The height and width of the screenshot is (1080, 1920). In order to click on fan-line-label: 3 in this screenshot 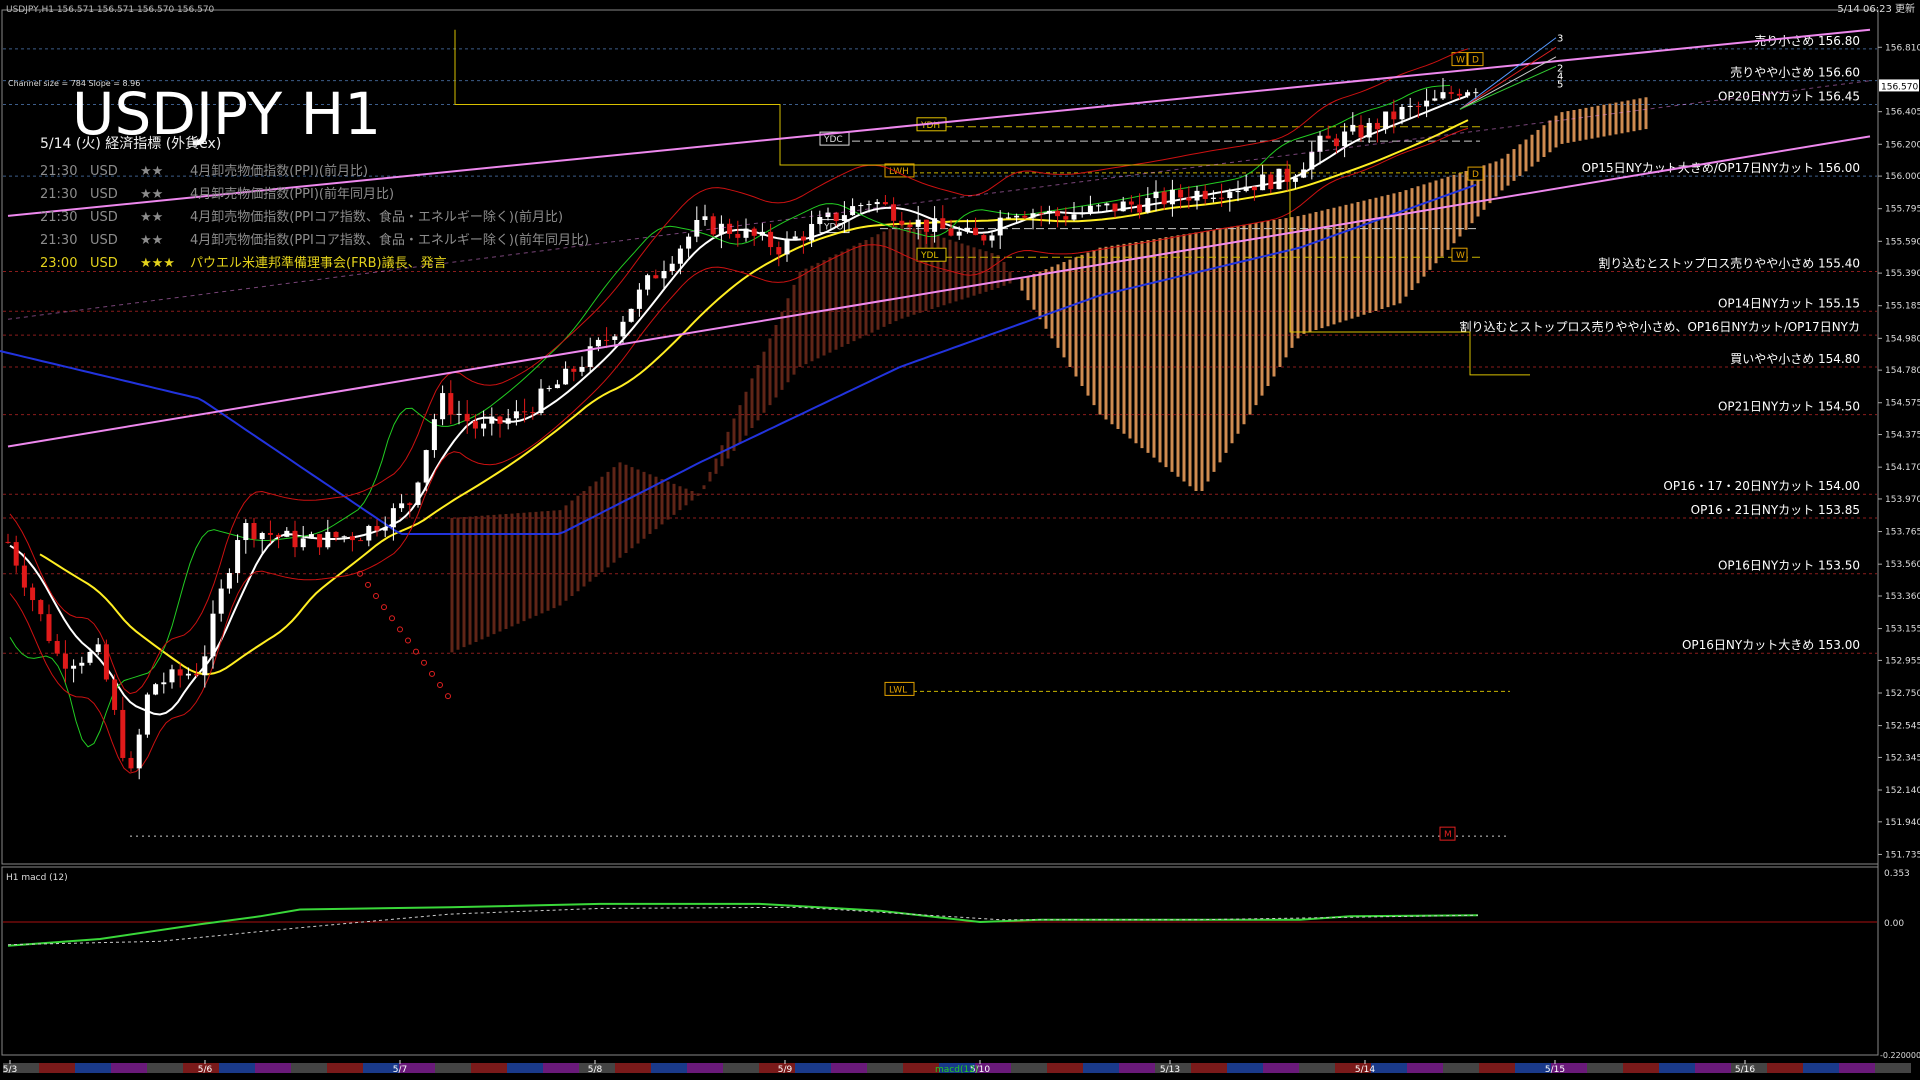, I will do `click(1560, 39)`.